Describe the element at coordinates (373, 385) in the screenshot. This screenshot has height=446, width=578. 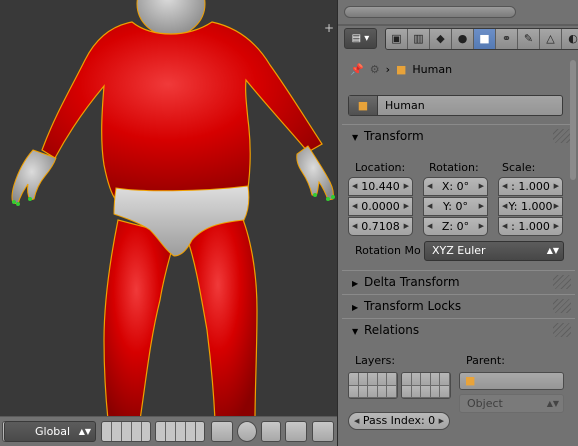
I see `layer-grid-left` at that location.